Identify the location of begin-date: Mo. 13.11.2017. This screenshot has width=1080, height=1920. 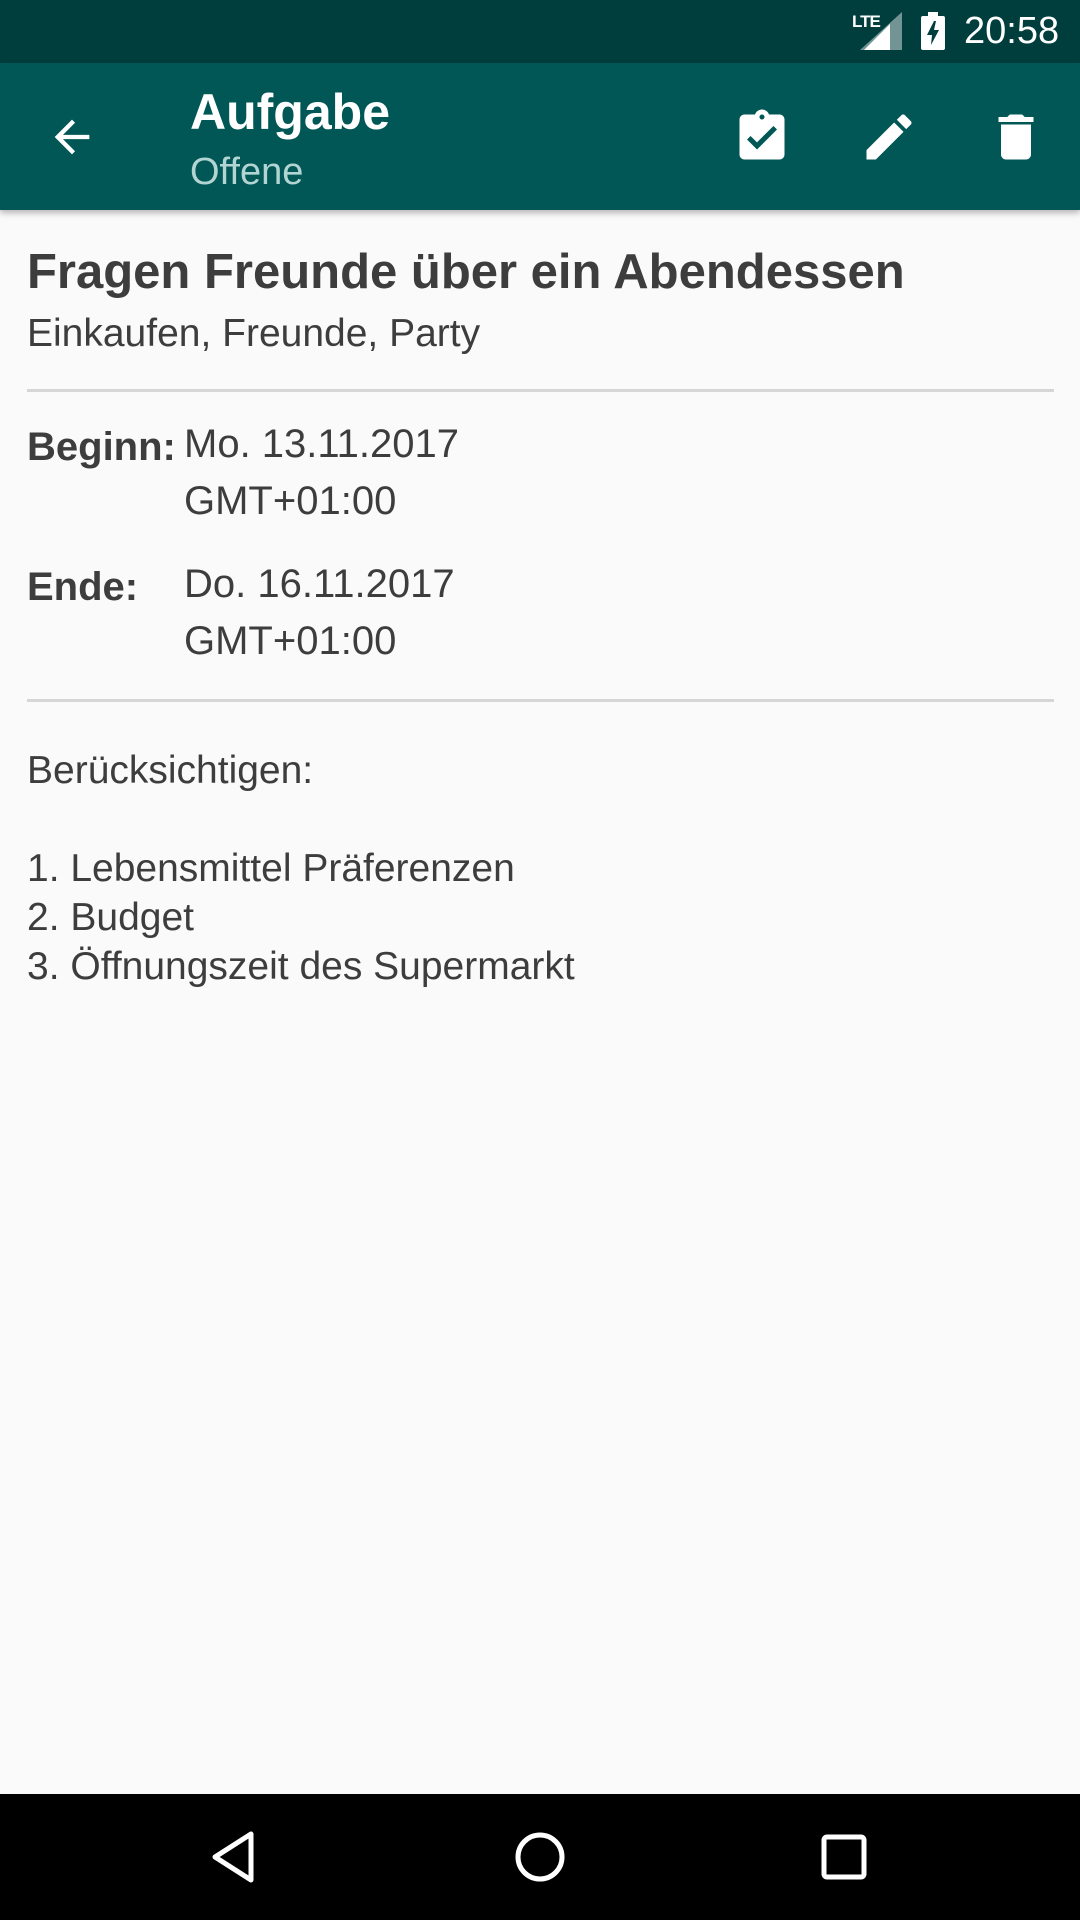
(322, 444).